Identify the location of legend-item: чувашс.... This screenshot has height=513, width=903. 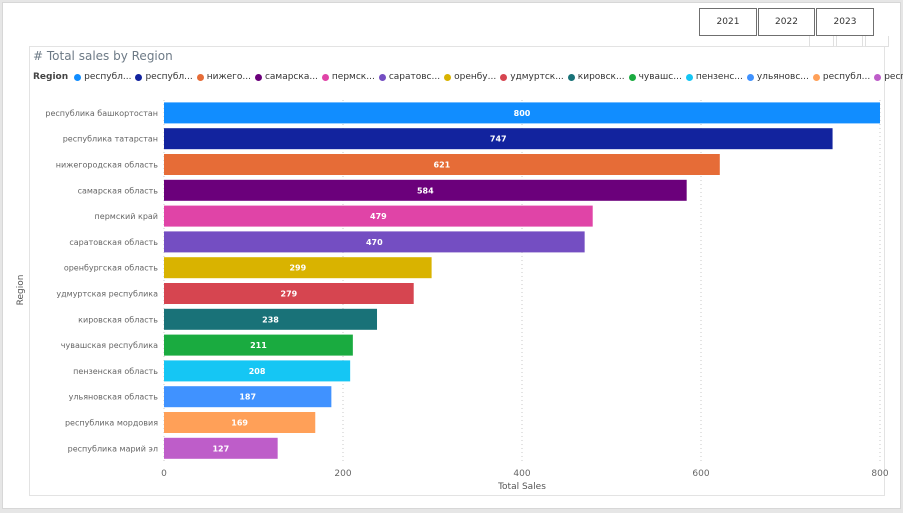
(655, 77).